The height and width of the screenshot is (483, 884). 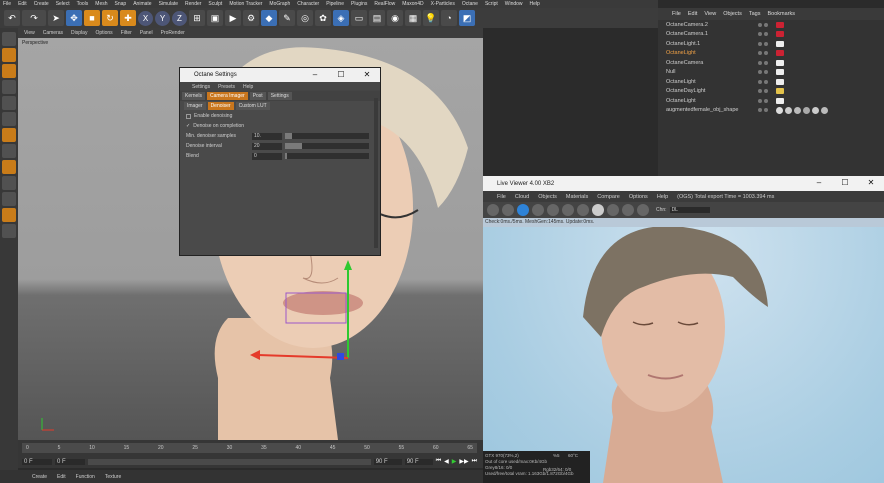 I want to click on viewport-menu-options: Options, so click(x=103, y=33).